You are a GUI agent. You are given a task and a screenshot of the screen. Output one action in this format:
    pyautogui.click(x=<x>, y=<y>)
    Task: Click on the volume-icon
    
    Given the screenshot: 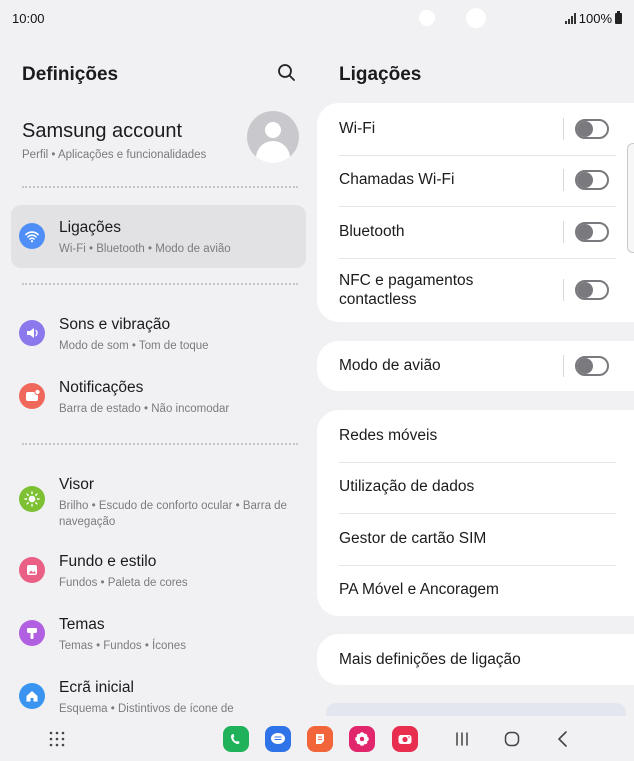 What is the action you would take?
    pyautogui.click(x=32, y=333)
    